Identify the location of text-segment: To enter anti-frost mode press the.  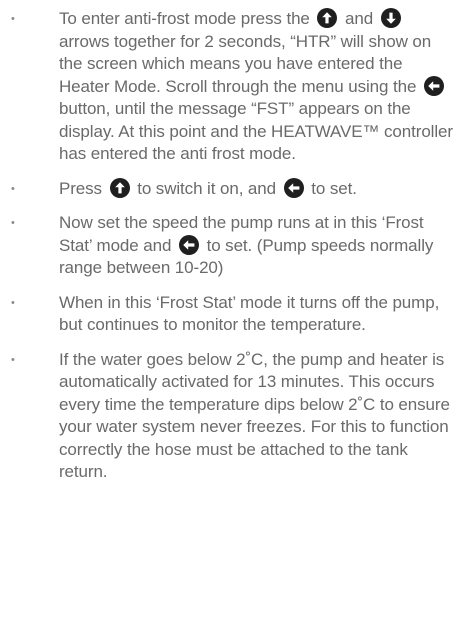
(187, 18).